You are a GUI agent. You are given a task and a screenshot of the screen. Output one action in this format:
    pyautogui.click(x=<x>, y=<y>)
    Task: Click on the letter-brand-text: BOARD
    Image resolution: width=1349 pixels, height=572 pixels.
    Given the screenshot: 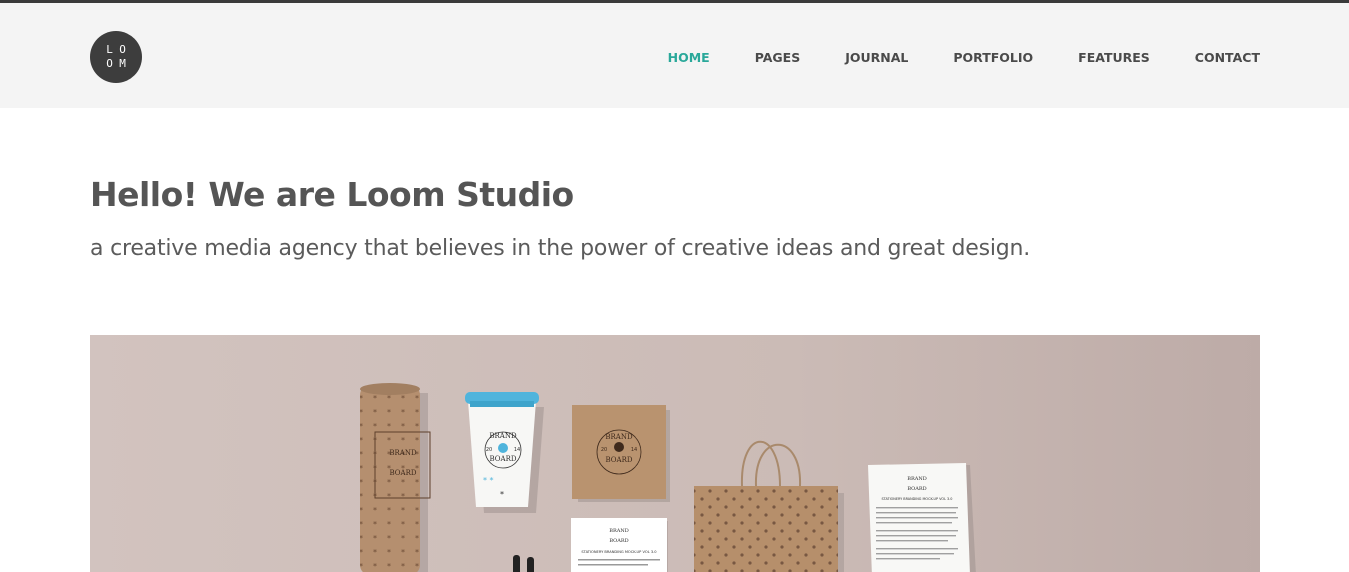 What is the action you would take?
    pyautogui.click(x=916, y=489)
    